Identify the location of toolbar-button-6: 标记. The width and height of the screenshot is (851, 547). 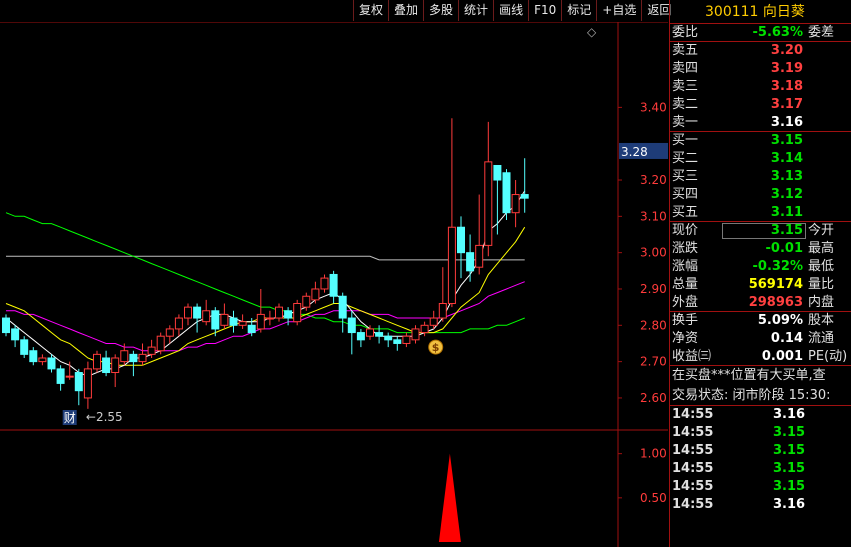
(578, 10).